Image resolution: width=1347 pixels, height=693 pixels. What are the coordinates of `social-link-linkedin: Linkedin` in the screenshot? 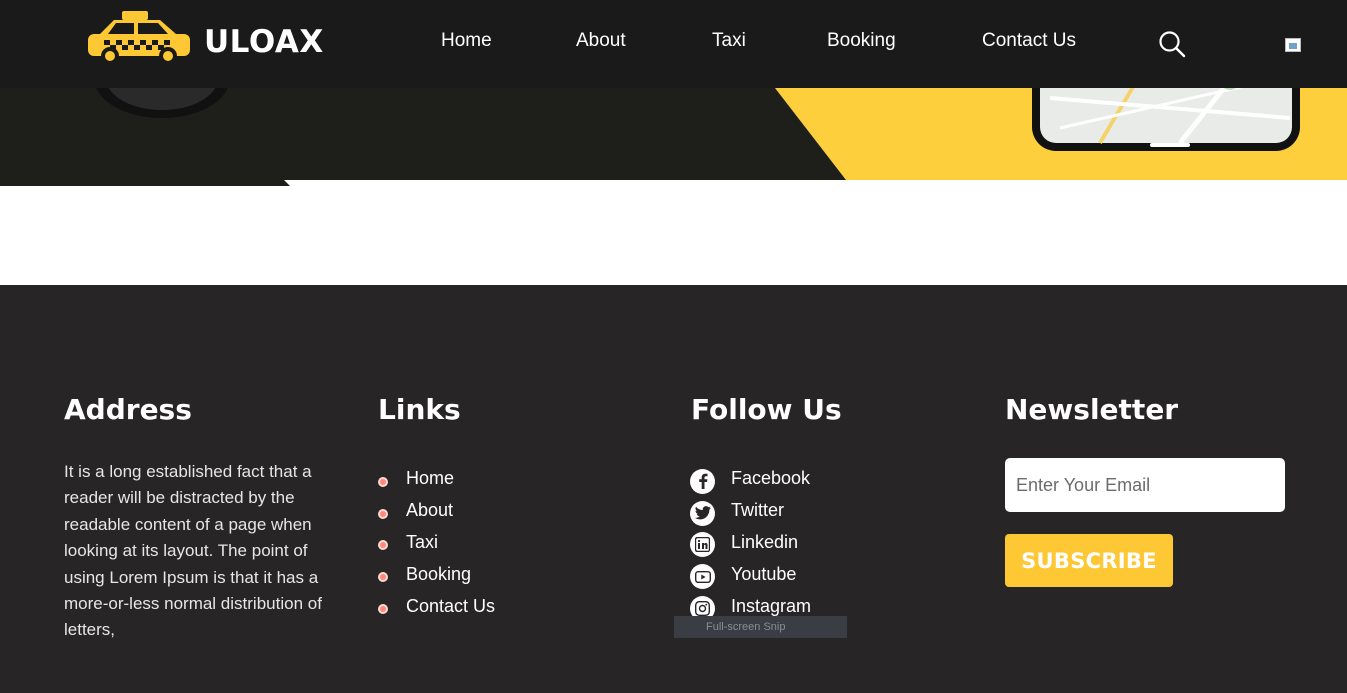 It's located at (750, 543).